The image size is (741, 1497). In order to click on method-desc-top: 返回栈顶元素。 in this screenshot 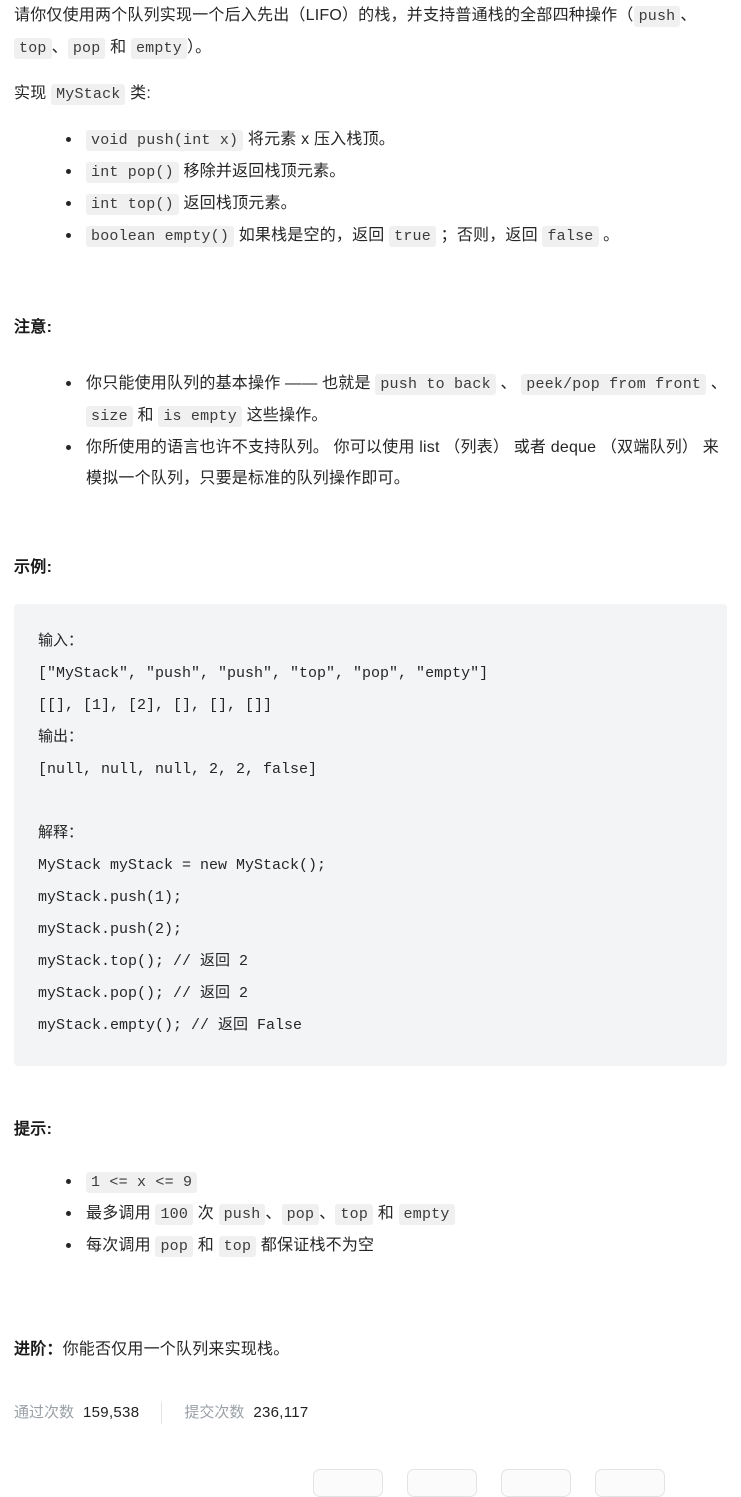, I will do `click(240, 203)`.